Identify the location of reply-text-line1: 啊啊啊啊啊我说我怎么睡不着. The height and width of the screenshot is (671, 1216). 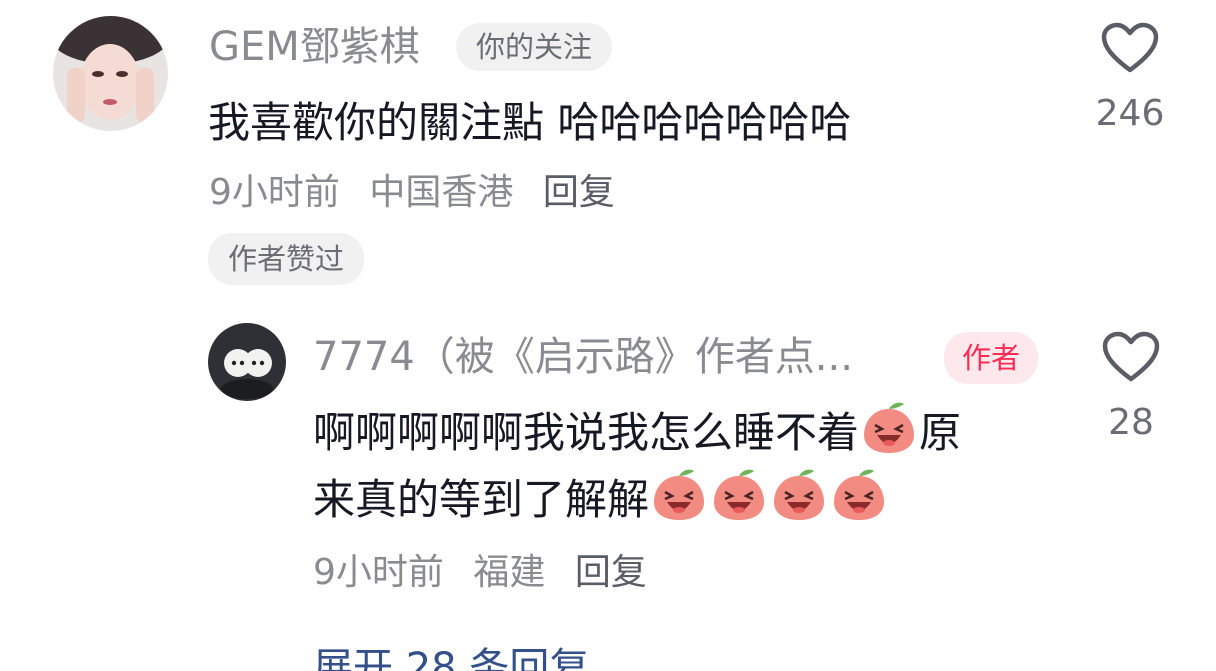
(586, 432).